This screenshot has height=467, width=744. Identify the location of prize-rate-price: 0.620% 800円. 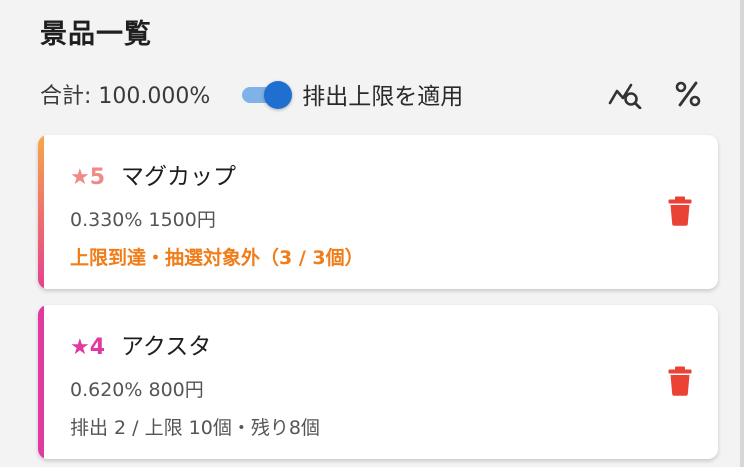
(137, 390).